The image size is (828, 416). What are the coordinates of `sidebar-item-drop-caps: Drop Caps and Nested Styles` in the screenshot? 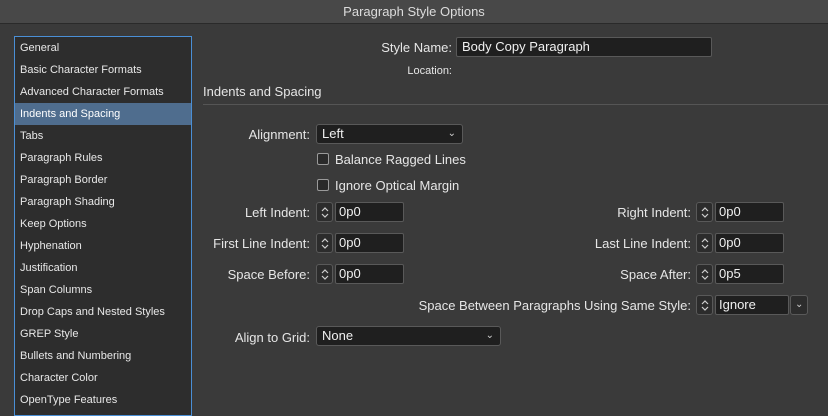 It's located at (103, 312).